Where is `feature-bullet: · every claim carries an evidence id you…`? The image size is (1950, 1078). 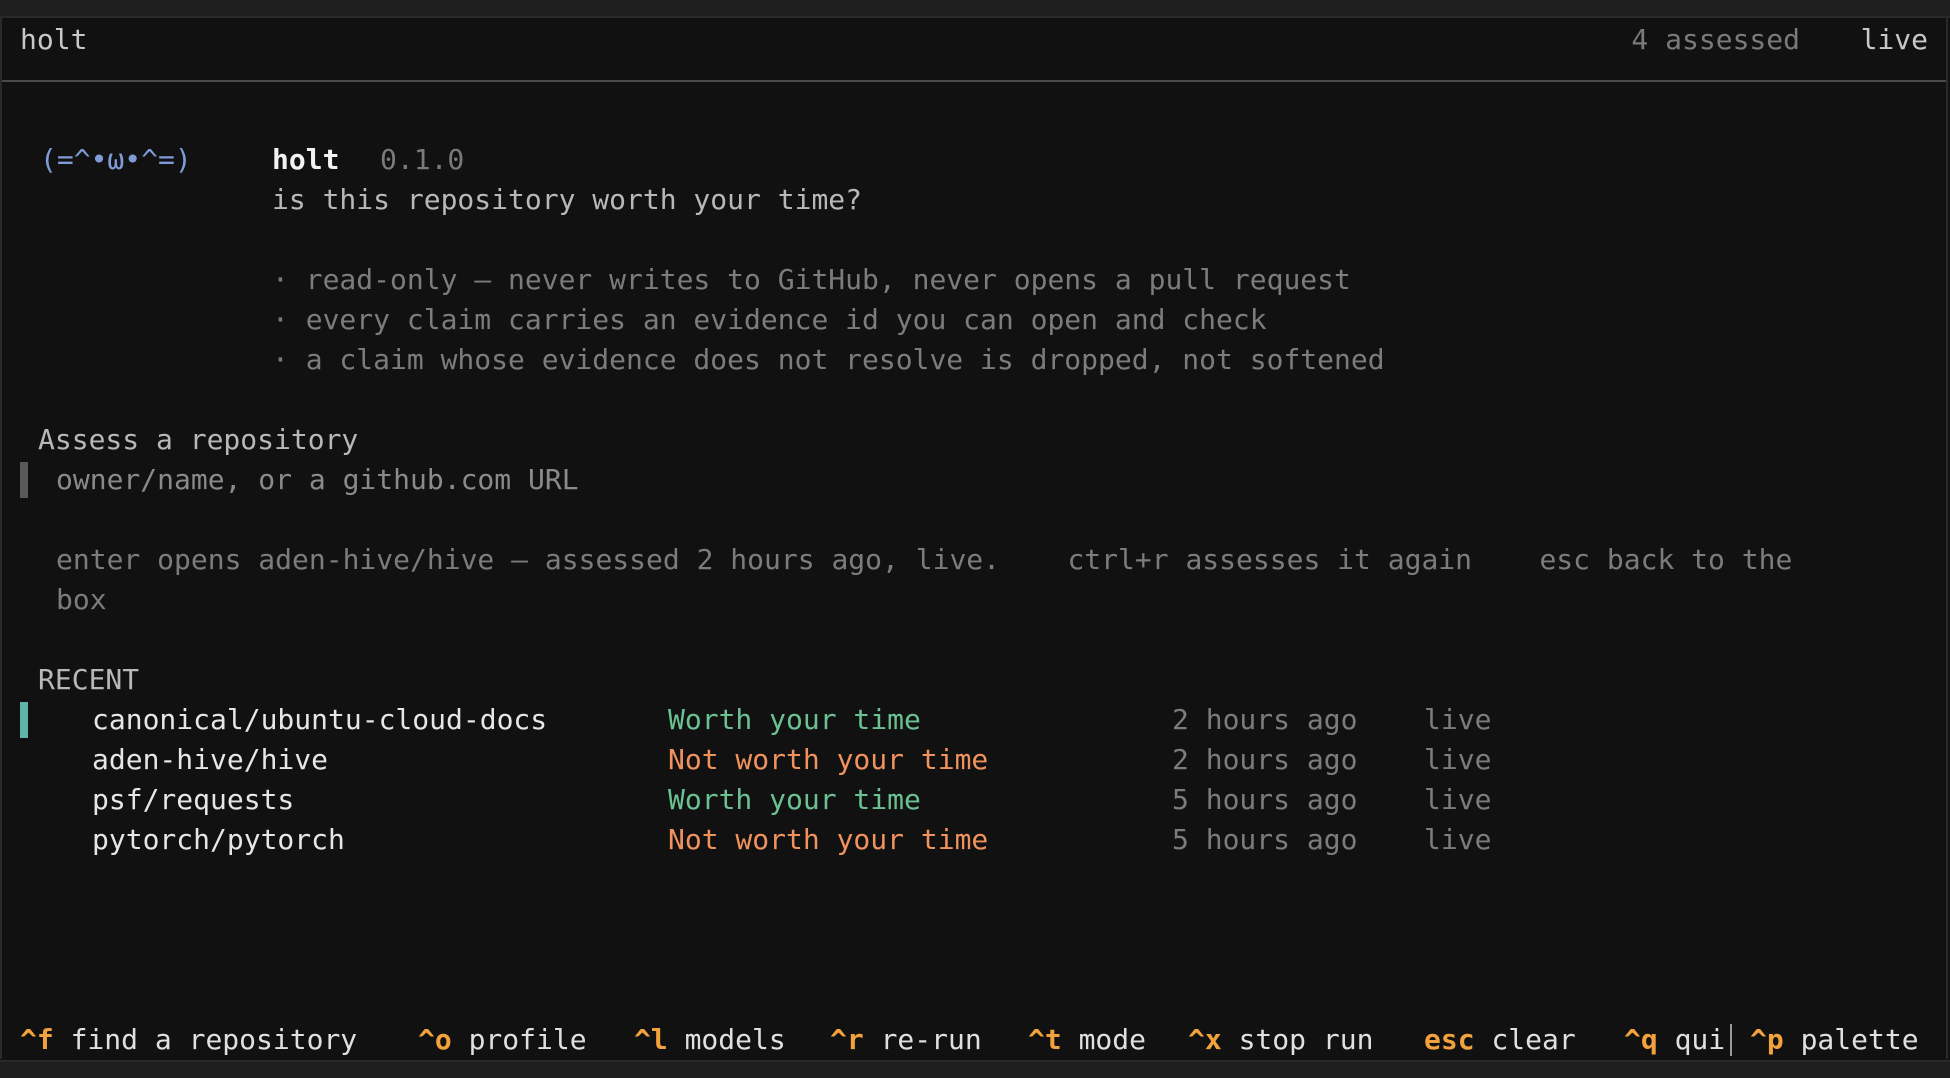 feature-bullet: · every claim carries an evidence id you… is located at coordinates (769, 319).